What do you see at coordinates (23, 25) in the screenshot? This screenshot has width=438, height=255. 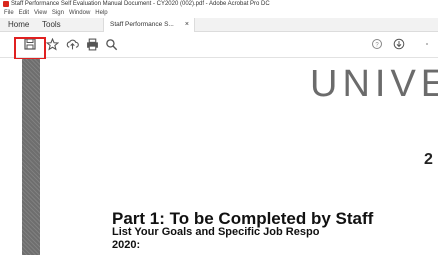 I see `tab-home: Home` at bounding box center [23, 25].